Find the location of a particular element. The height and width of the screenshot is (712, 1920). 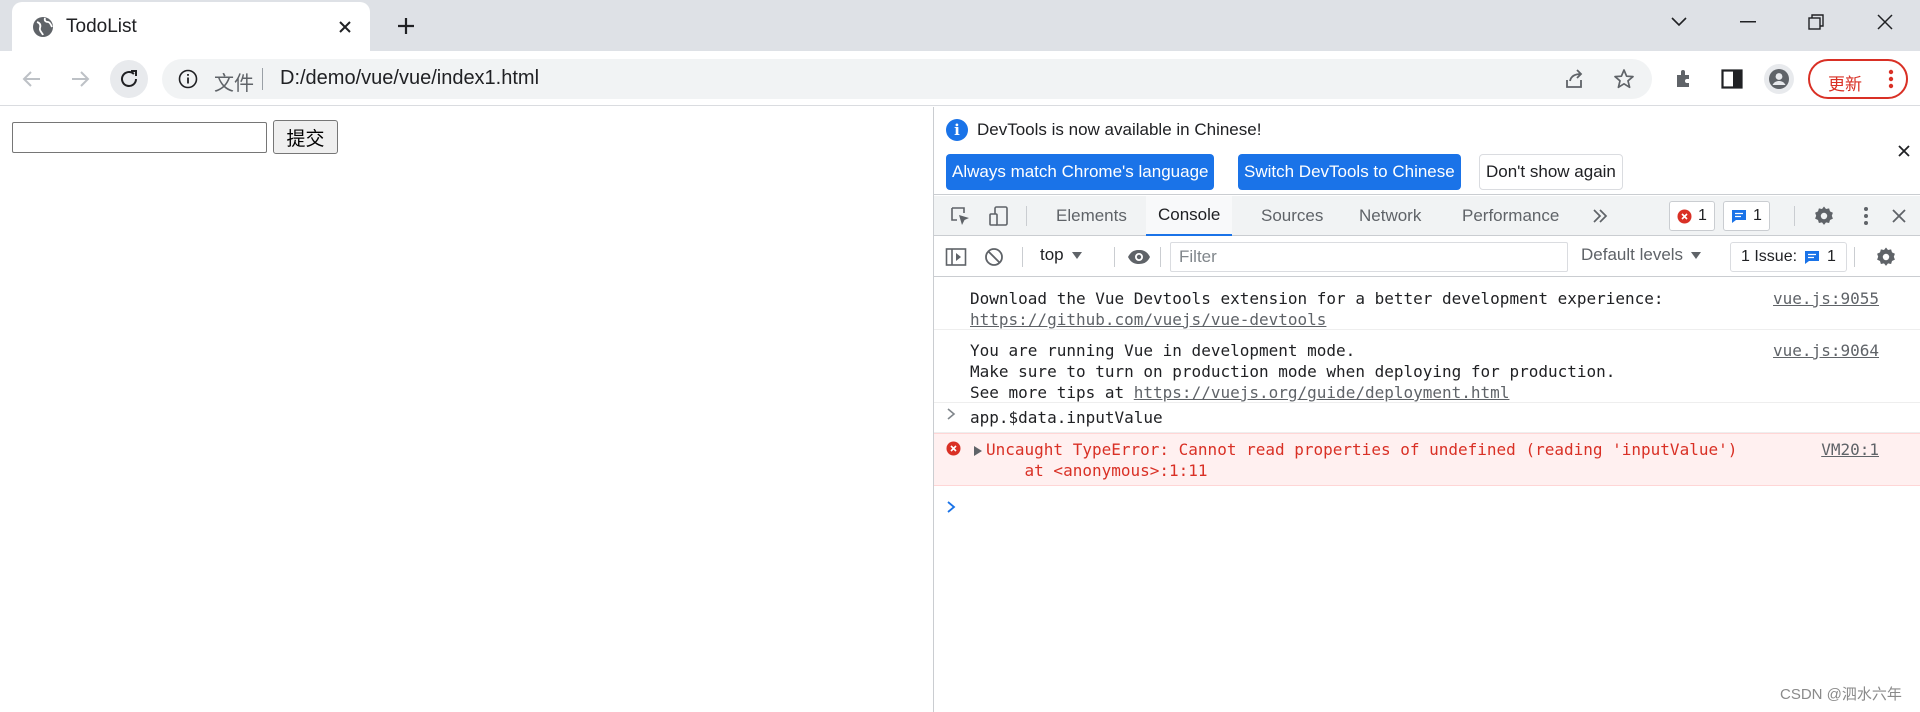

browser-toolbar: 文件 D:/demo/vue/vue/index1.html 更新 is located at coordinates (960, 78).